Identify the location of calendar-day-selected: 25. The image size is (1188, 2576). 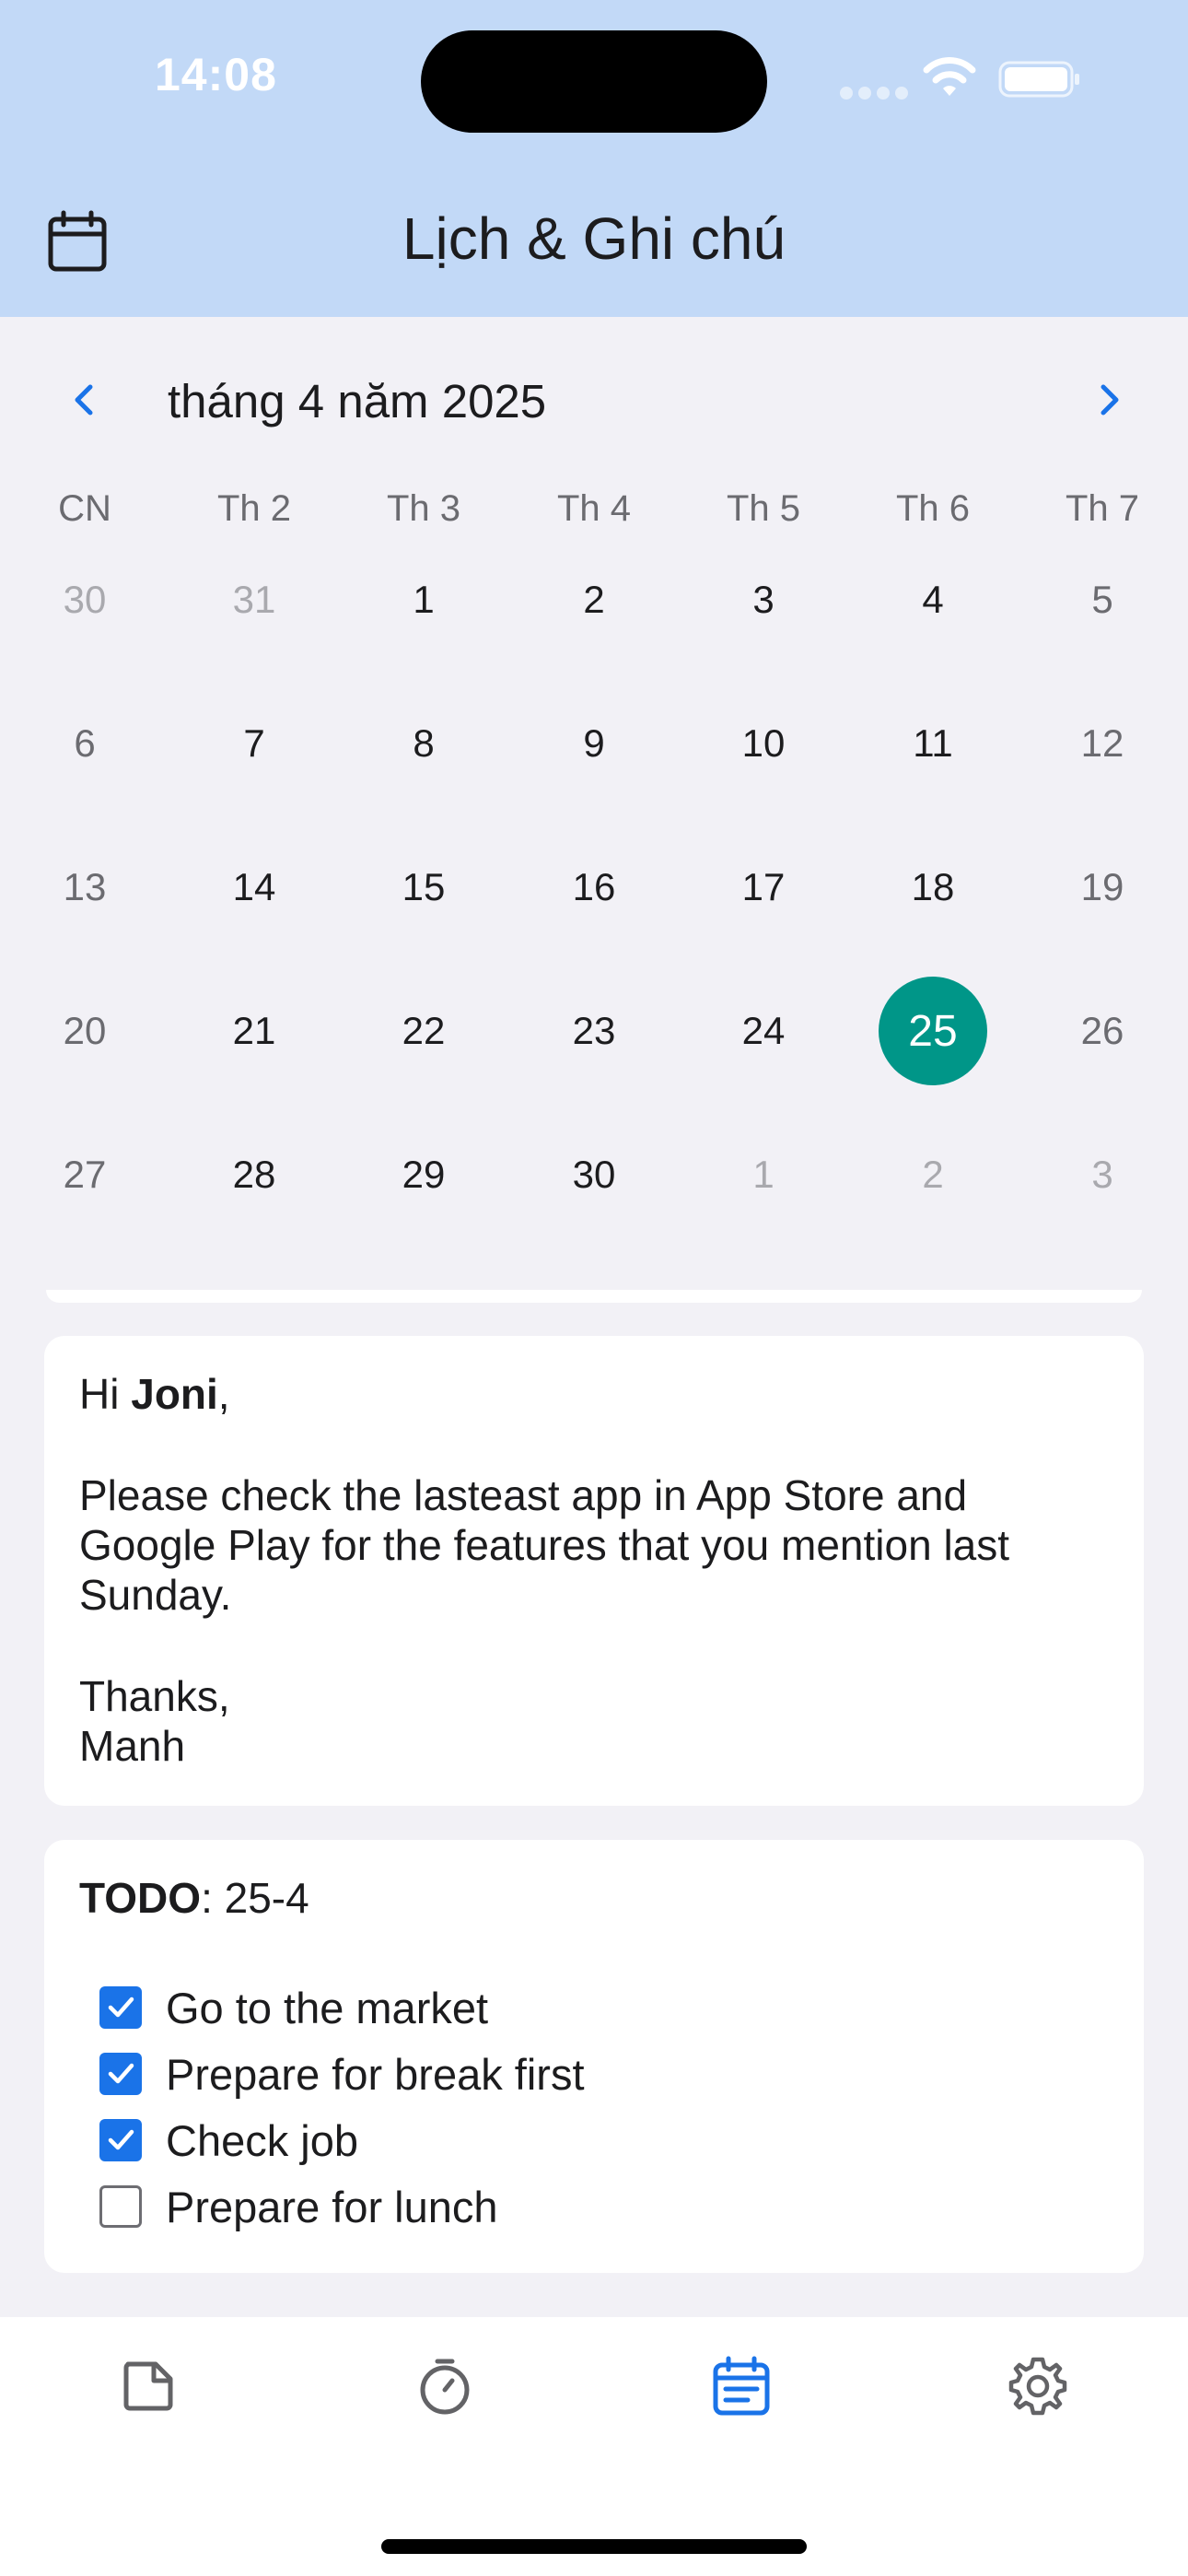
(933, 1031).